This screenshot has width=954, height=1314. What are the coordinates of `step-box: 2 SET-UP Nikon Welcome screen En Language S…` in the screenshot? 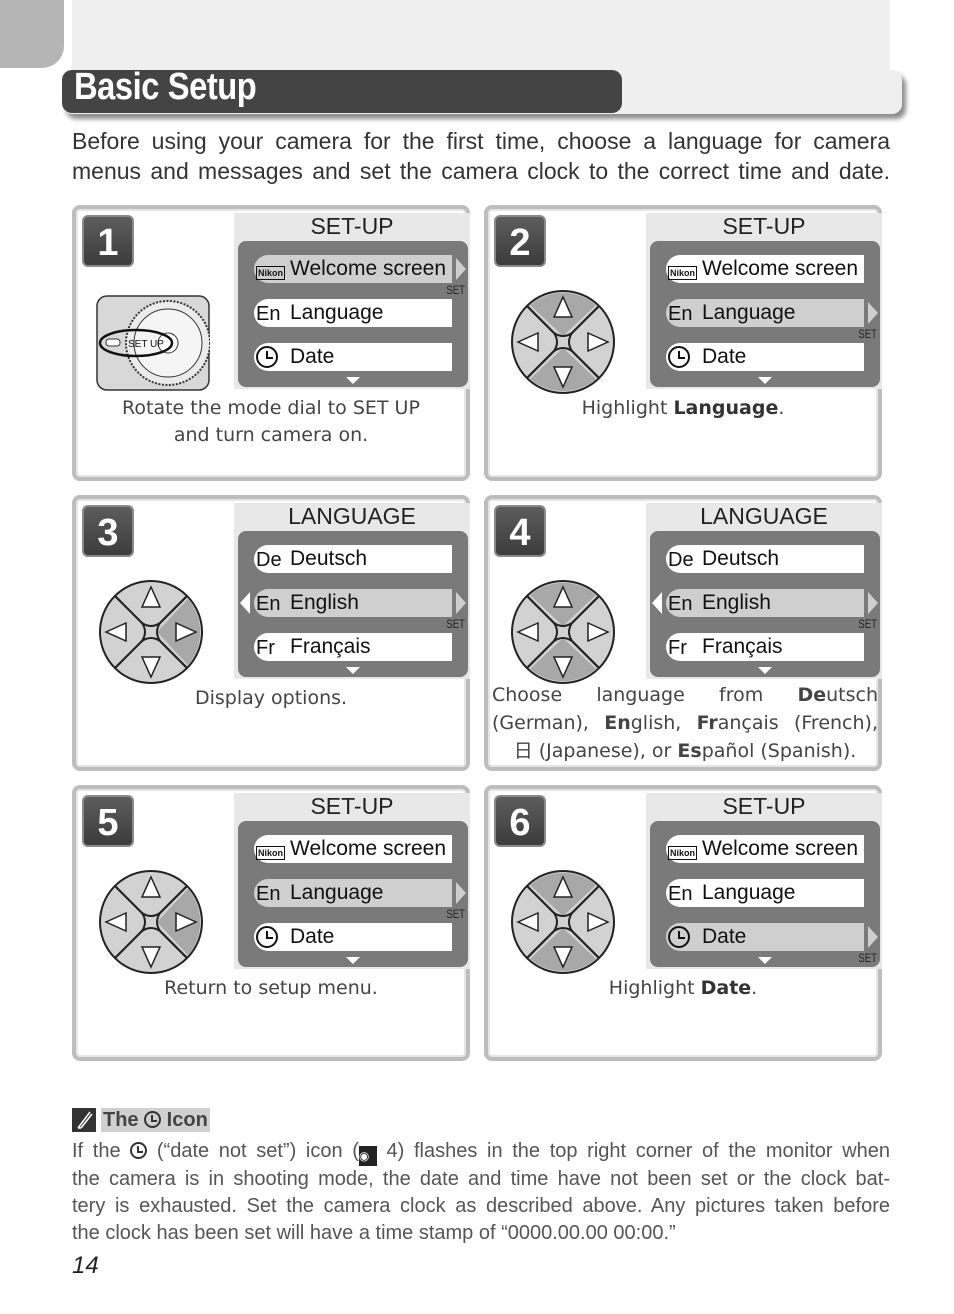 It's located at (683, 343).